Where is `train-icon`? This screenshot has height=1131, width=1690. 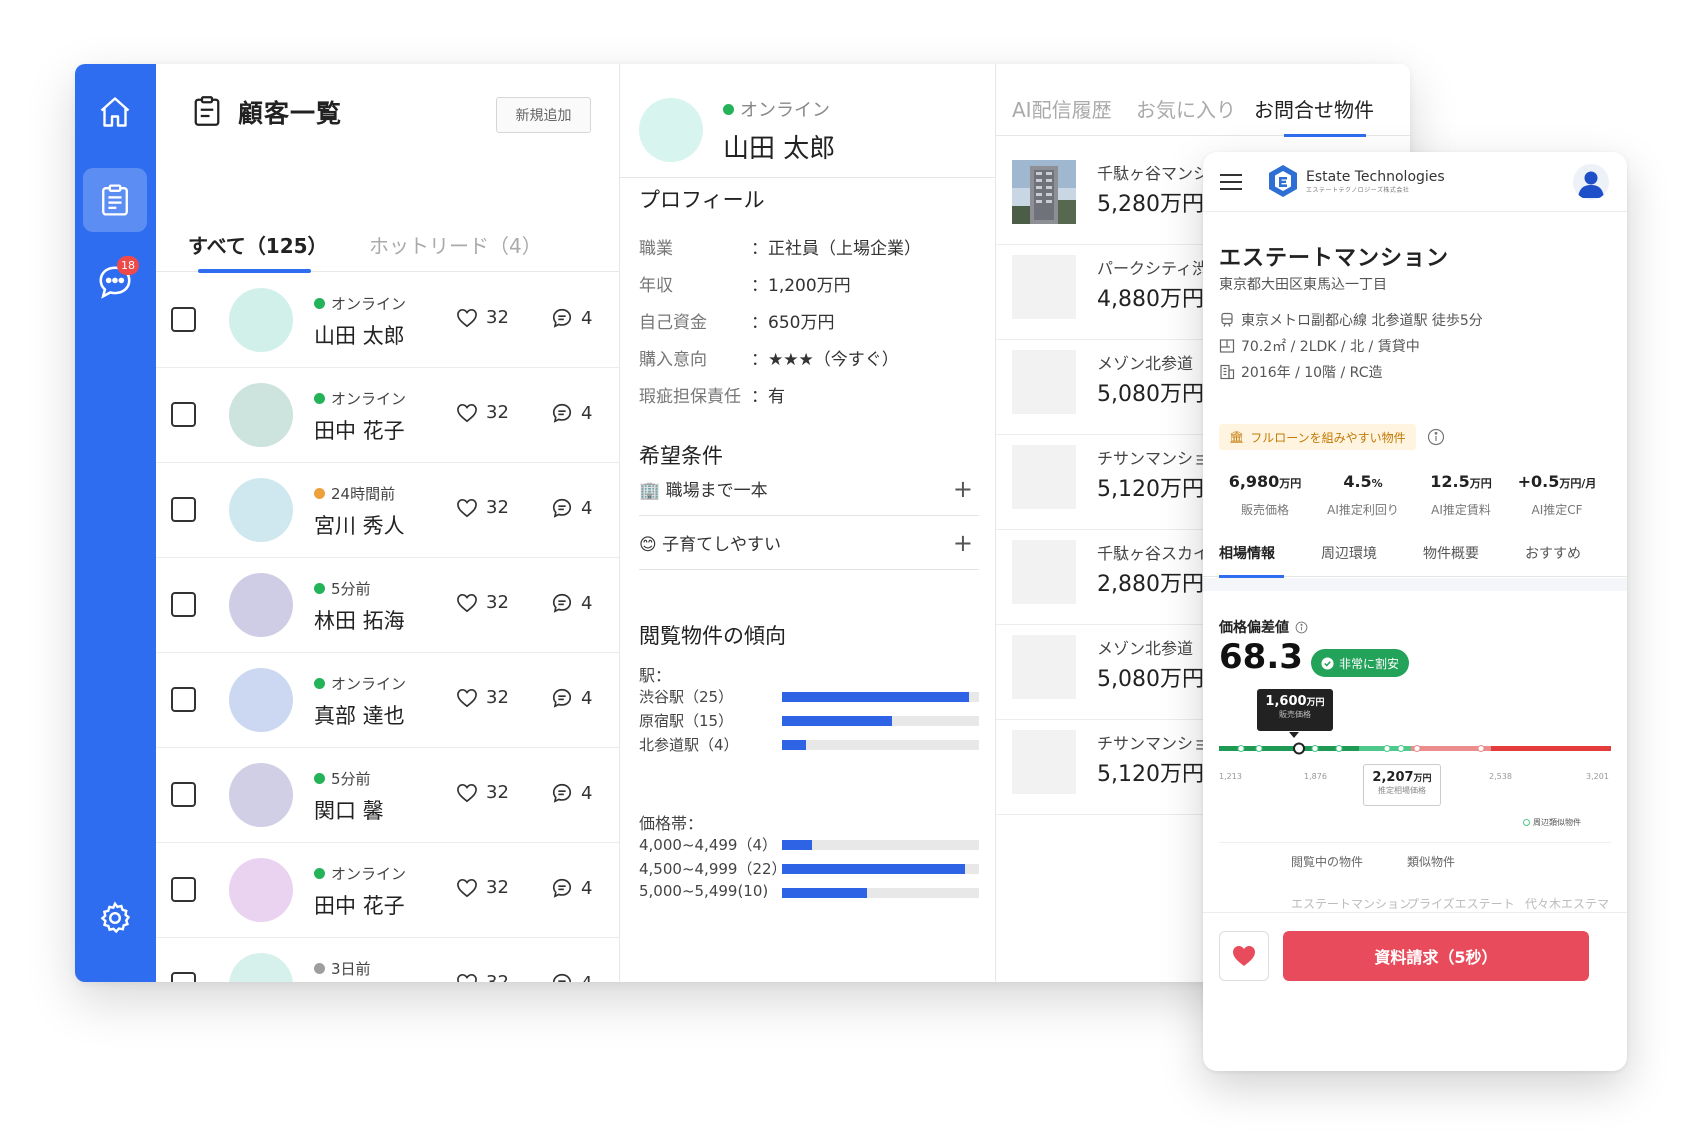 train-icon is located at coordinates (1227, 319).